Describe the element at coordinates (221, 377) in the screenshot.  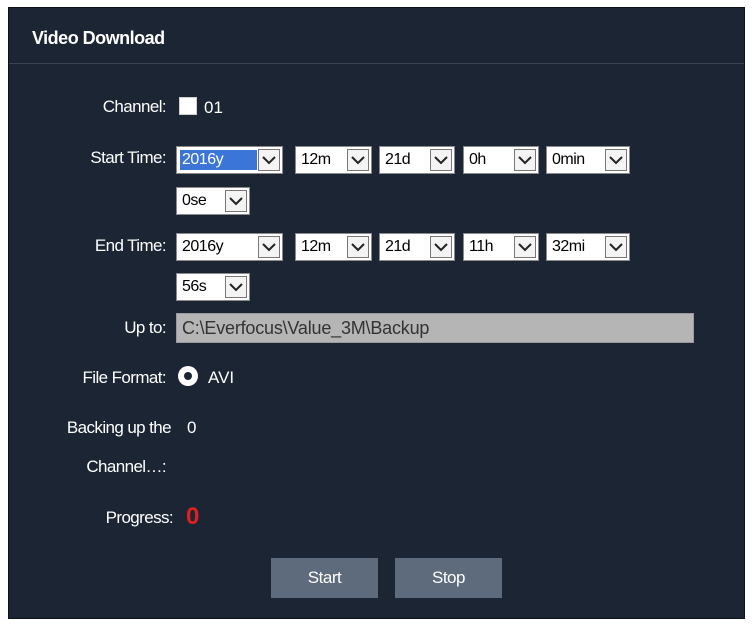
I see `avi-label: AVI` at that location.